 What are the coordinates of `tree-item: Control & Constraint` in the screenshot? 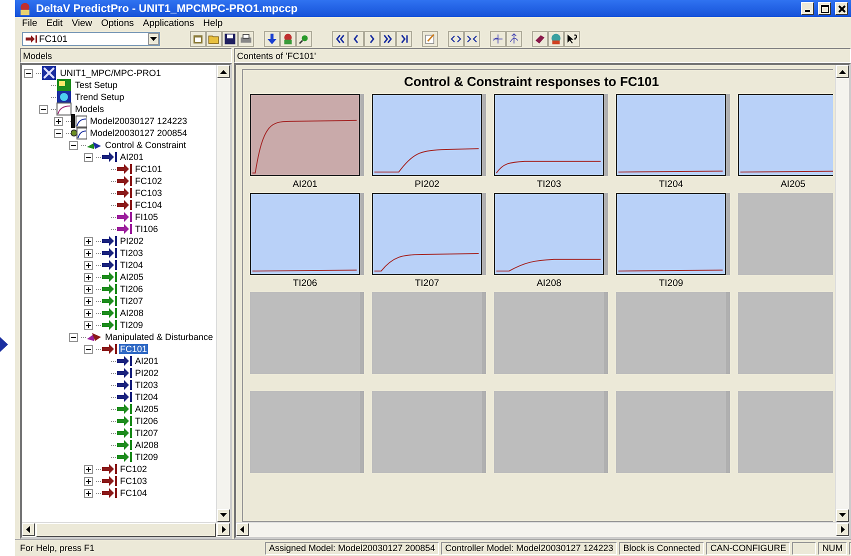 It's located at (146, 145).